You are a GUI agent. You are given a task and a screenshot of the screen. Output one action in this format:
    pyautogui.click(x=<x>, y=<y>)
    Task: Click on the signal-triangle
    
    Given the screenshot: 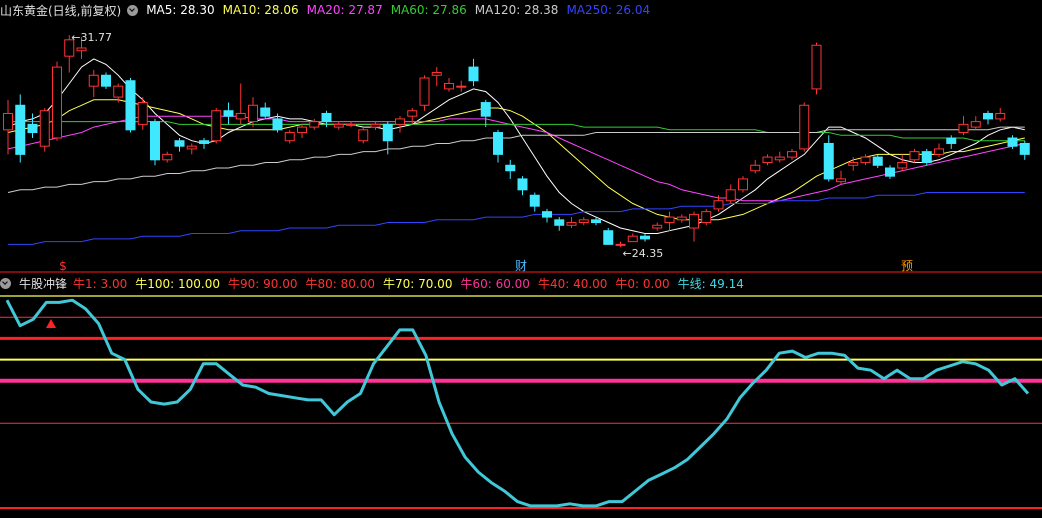 What is the action you would take?
    pyautogui.click(x=51, y=323)
    